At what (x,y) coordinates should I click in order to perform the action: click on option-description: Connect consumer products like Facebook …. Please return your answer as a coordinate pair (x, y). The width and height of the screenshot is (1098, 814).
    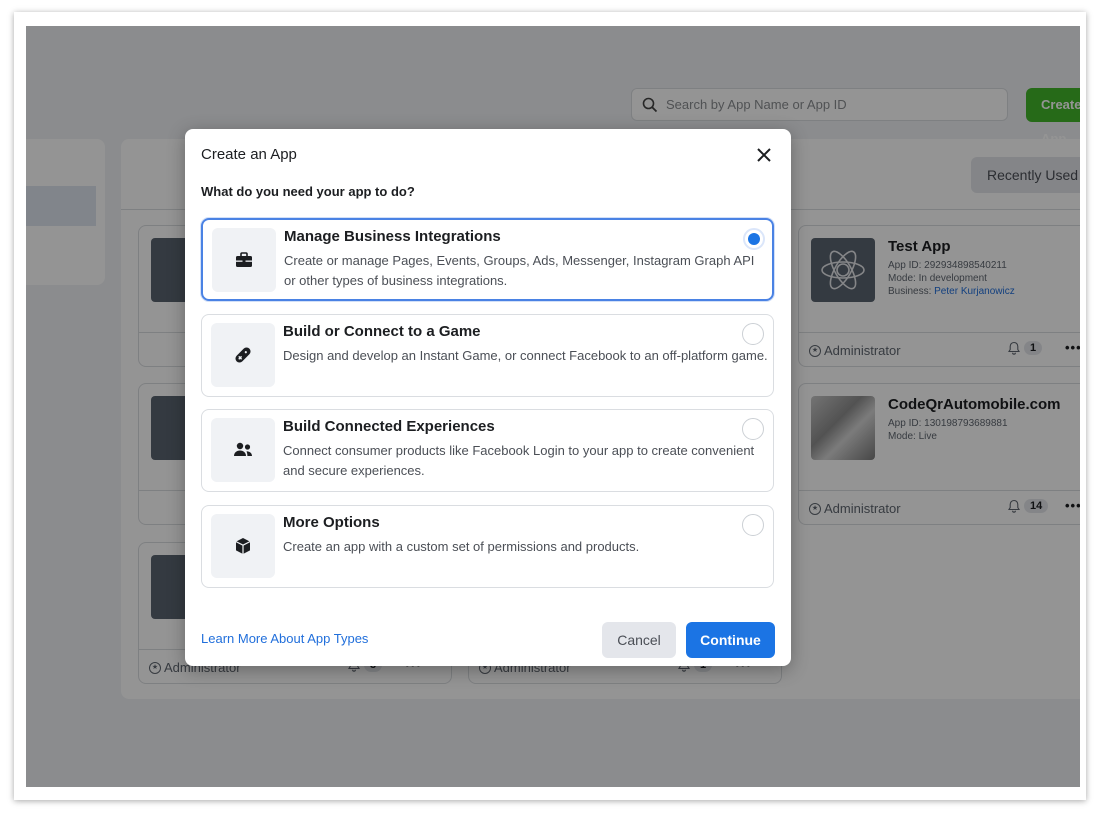
    Looking at the image, I should click on (519, 460).